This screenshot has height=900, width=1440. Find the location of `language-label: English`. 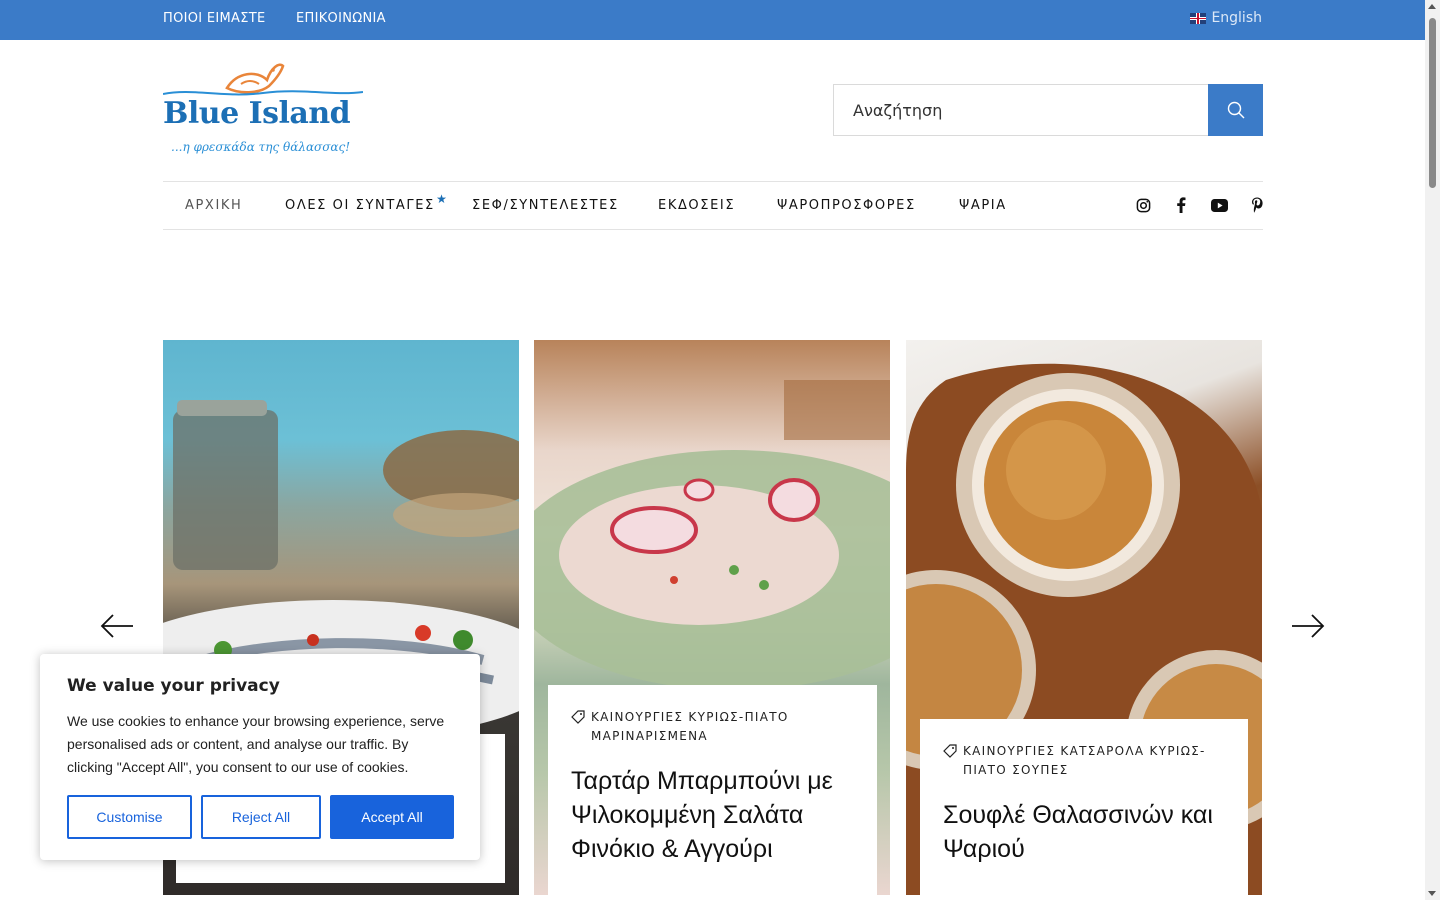

language-label: English is located at coordinates (1236, 18).